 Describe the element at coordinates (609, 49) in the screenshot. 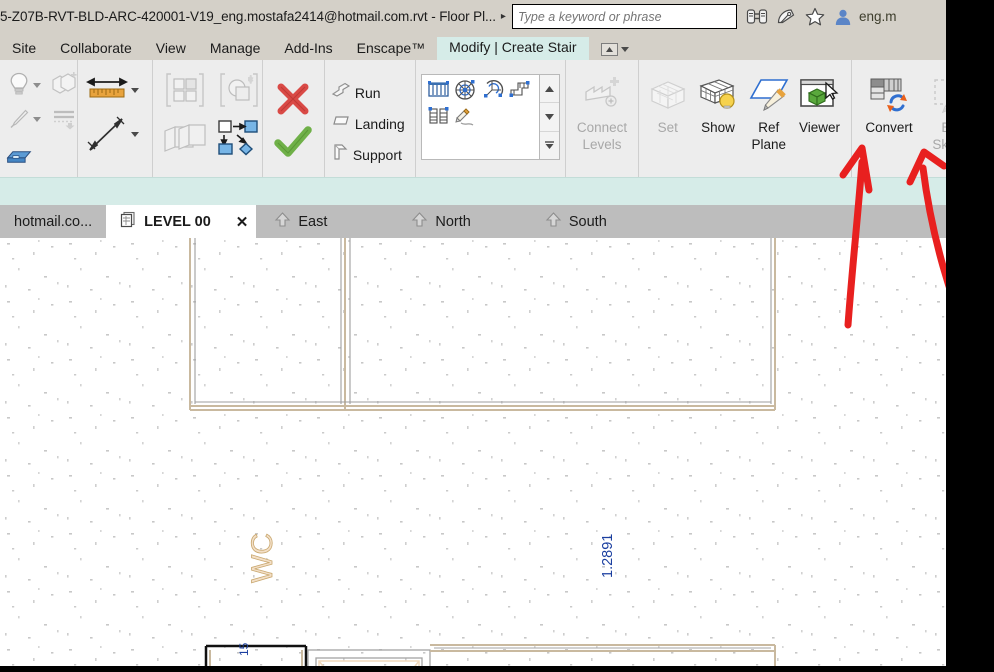

I see `collapse-ribbon-icon` at that location.